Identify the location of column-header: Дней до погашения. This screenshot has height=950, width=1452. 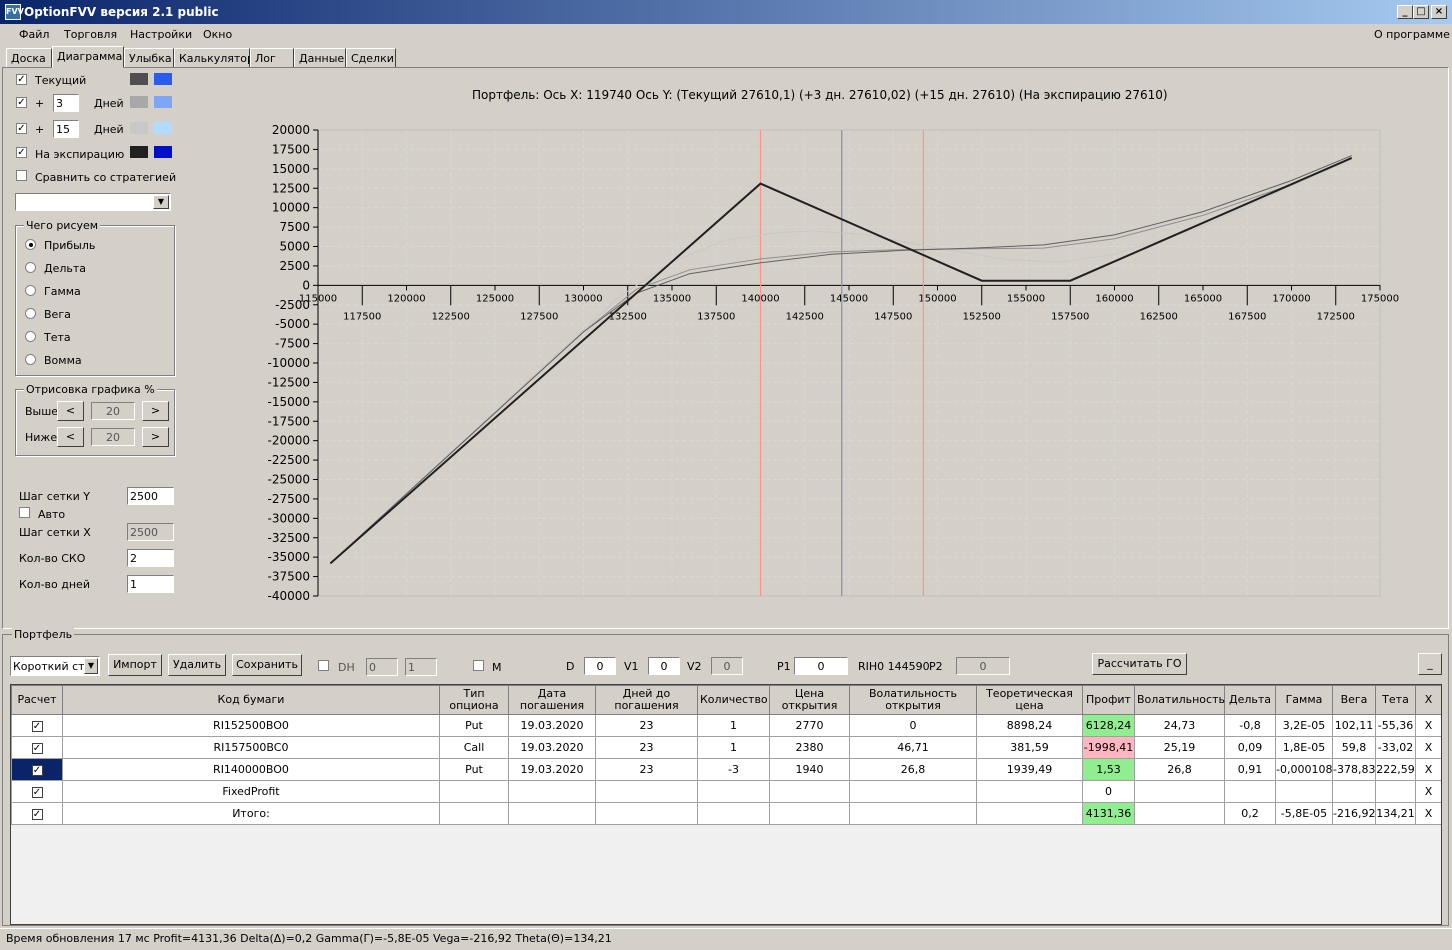
(646, 700).